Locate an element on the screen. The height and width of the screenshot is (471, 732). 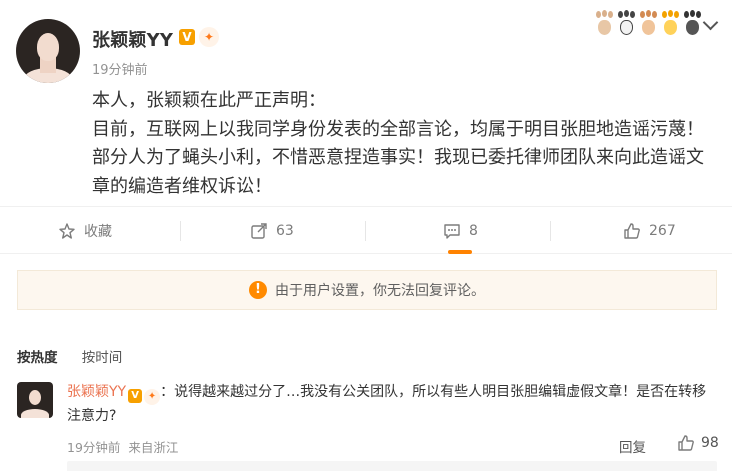
tab-sort-hot: 按热度 is located at coordinates (37, 358).